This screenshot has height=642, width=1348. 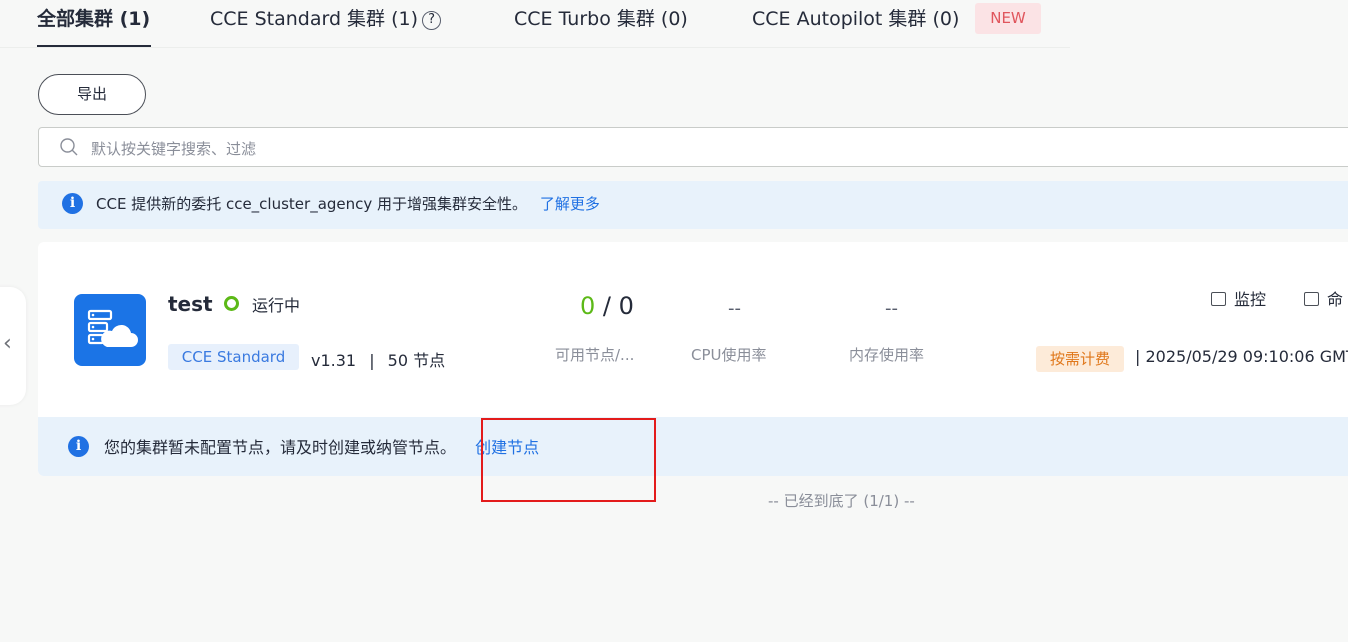 What do you see at coordinates (601, 17) in the screenshot?
I see `tab-cce-turbo: CCE Turbo 集群 (0)` at bounding box center [601, 17].